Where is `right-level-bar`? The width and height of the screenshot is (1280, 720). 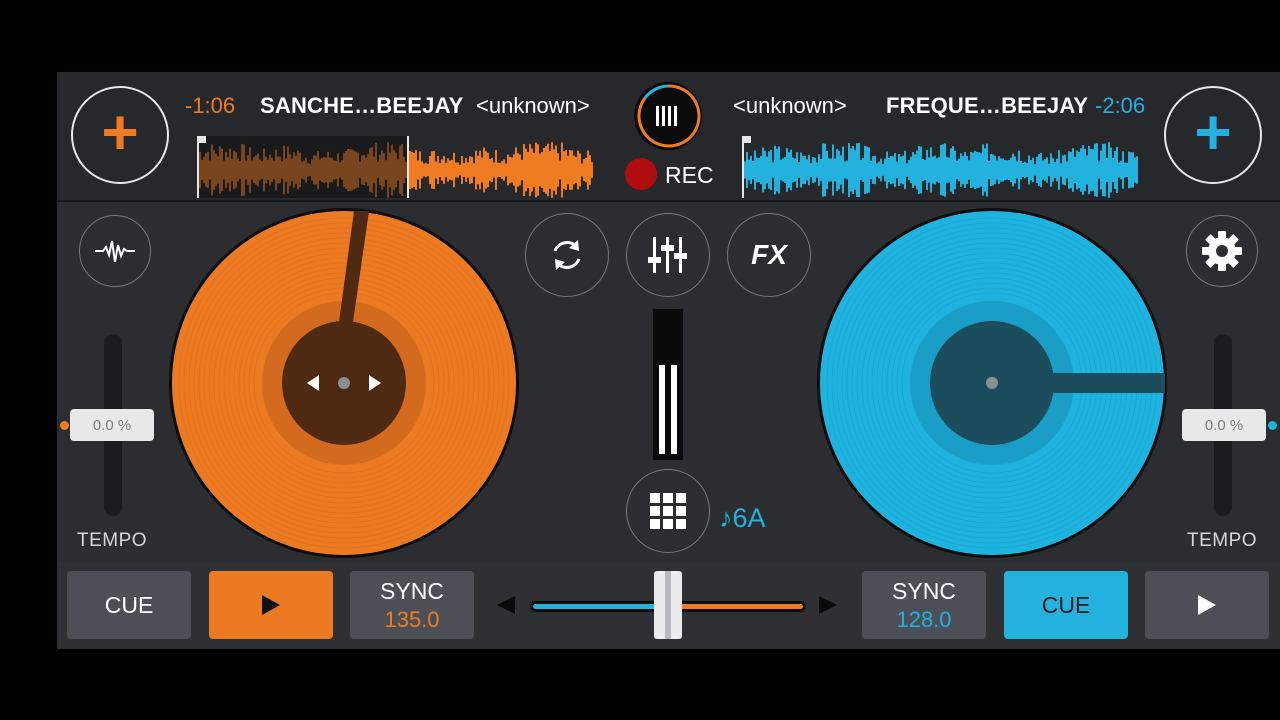
right-level-bar is located at coordinates (674, 409).